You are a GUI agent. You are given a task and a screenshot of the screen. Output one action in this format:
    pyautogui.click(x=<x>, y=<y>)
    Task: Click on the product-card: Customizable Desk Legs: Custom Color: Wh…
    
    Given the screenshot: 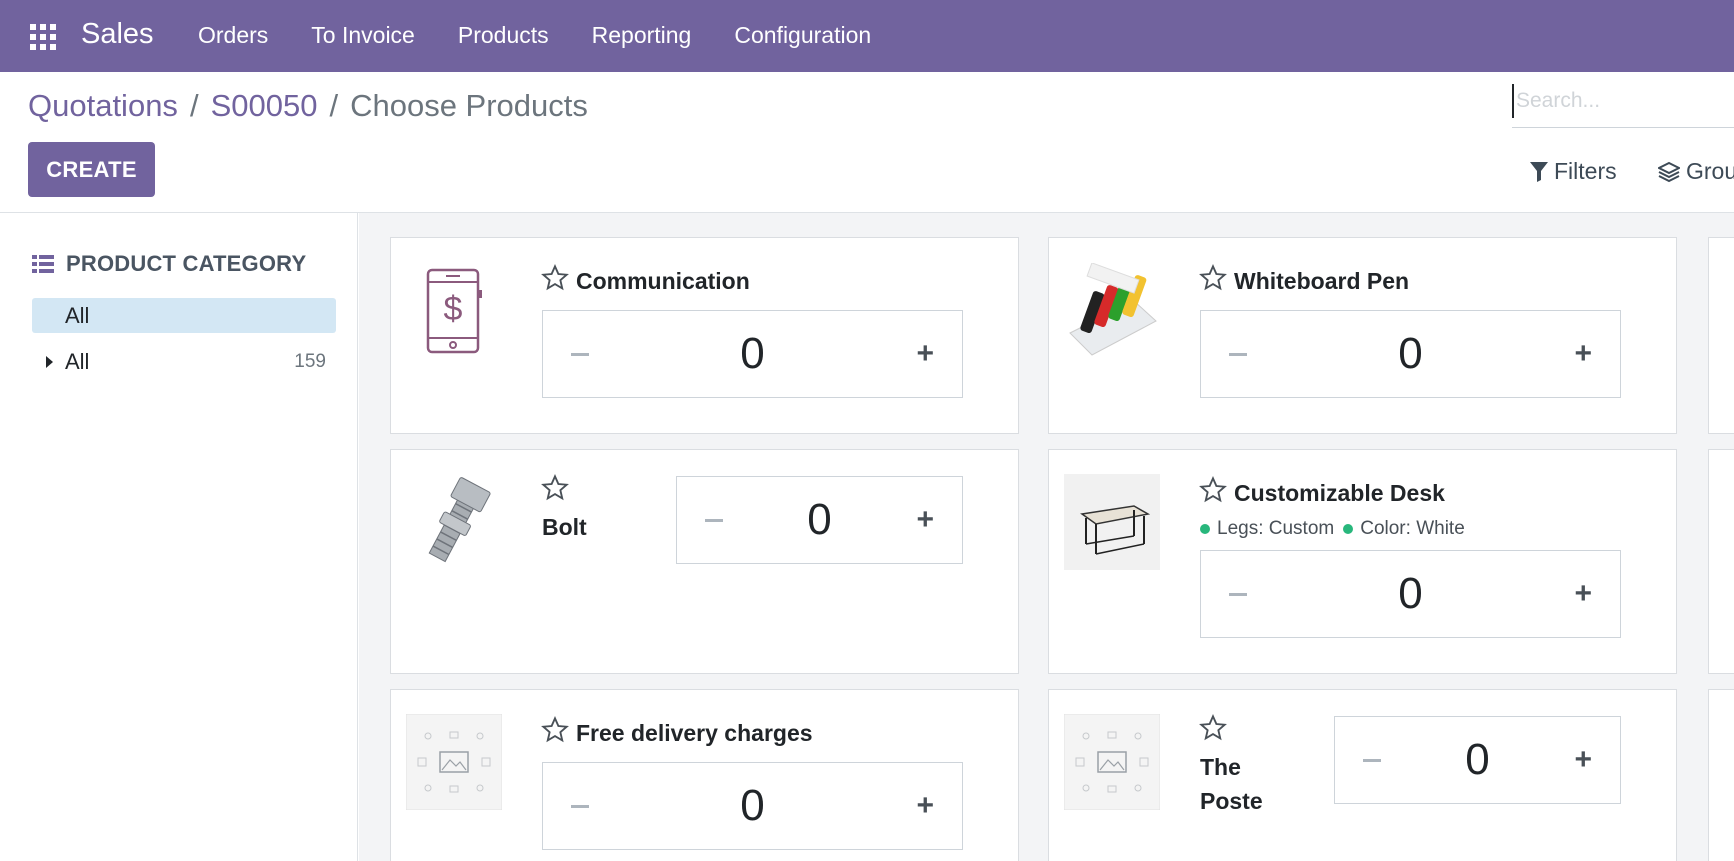 What is the action you would take?
    pyautogui.click(x=1362, y=561)
    